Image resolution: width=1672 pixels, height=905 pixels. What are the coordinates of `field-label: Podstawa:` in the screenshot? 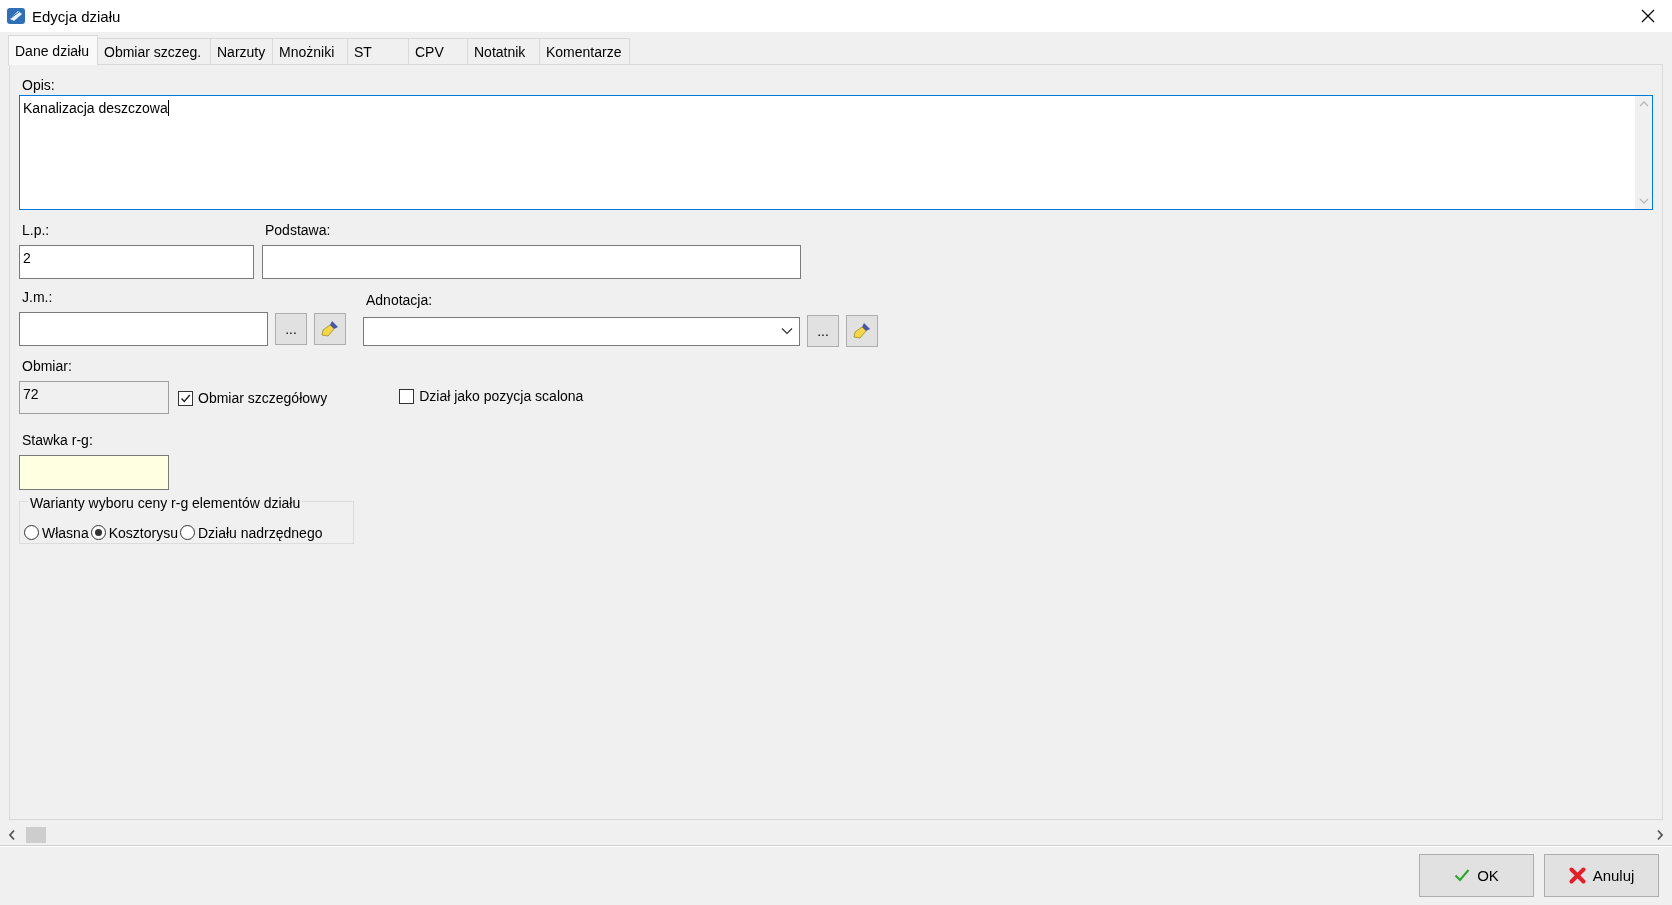 It's located at (298, 230).